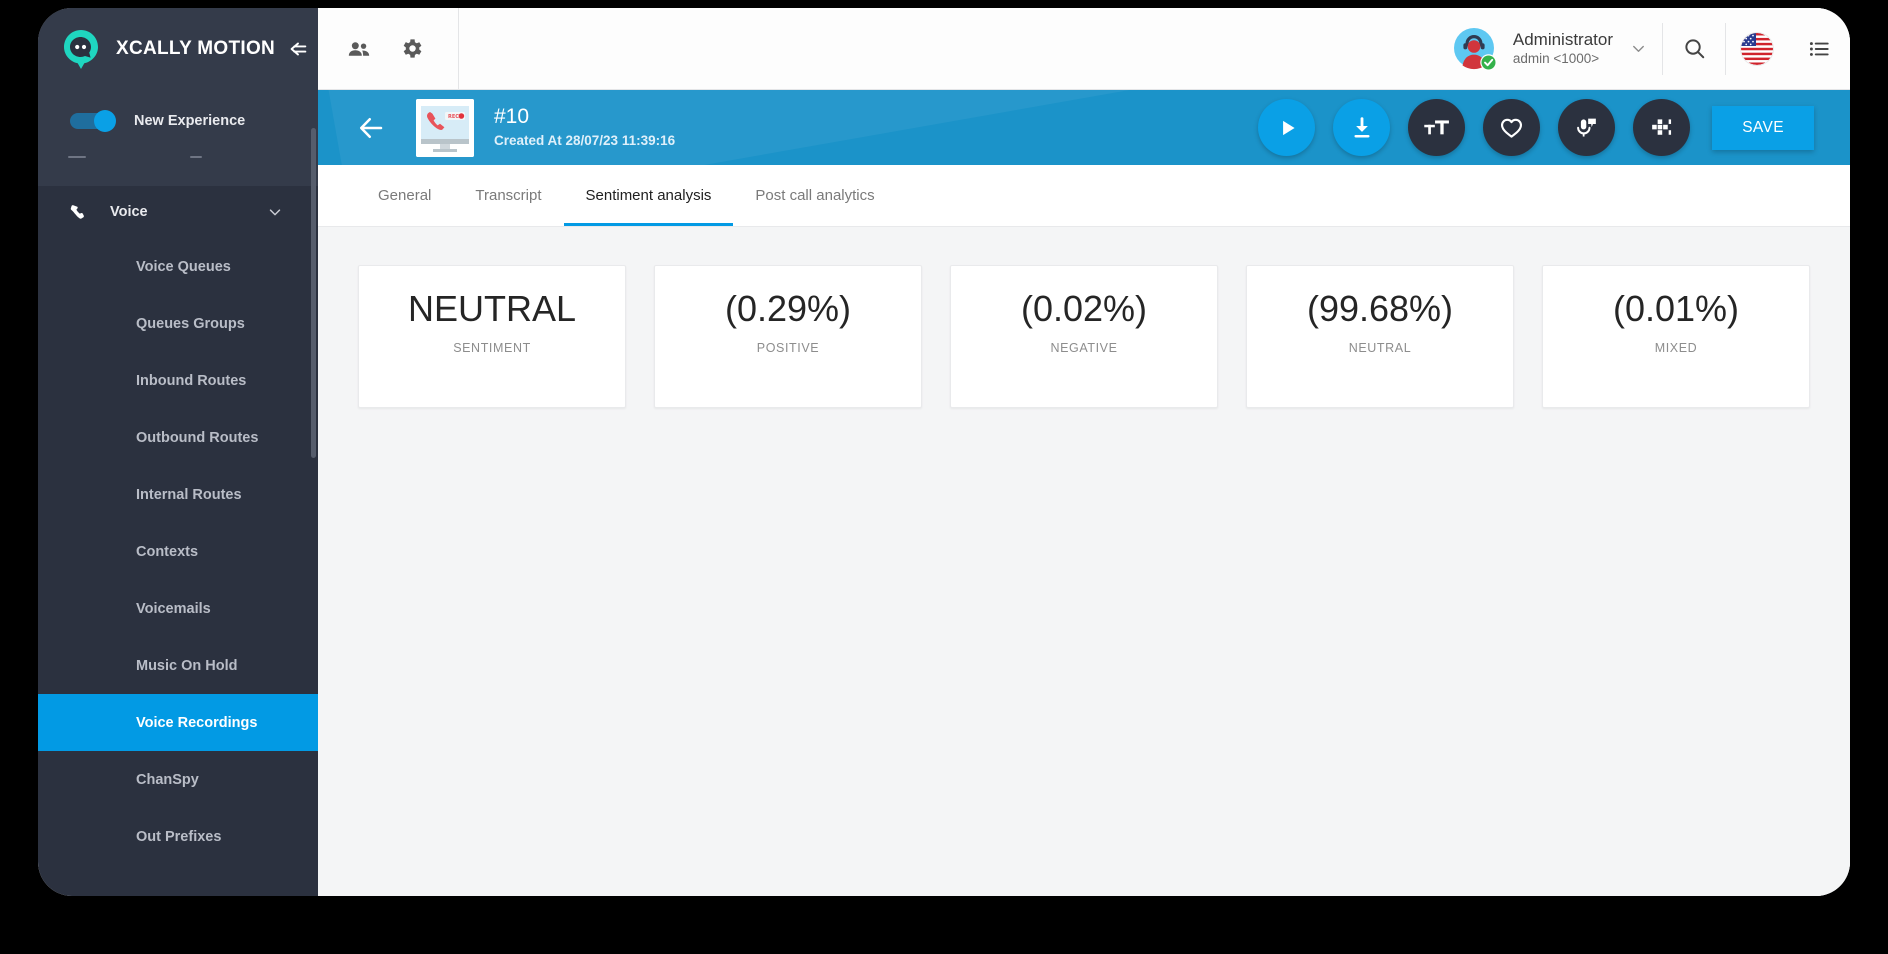  What do you see at coordinates (359, 49) in the screenshot?
I see `users-icon` at bounding box center [359, 49].